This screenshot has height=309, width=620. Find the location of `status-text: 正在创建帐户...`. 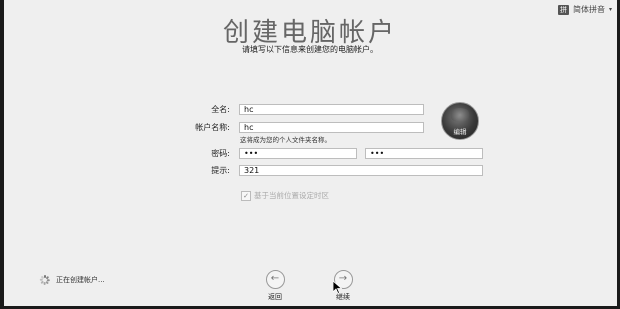

status-text: 正在创建帐户... is located at coordinates (80, 280).